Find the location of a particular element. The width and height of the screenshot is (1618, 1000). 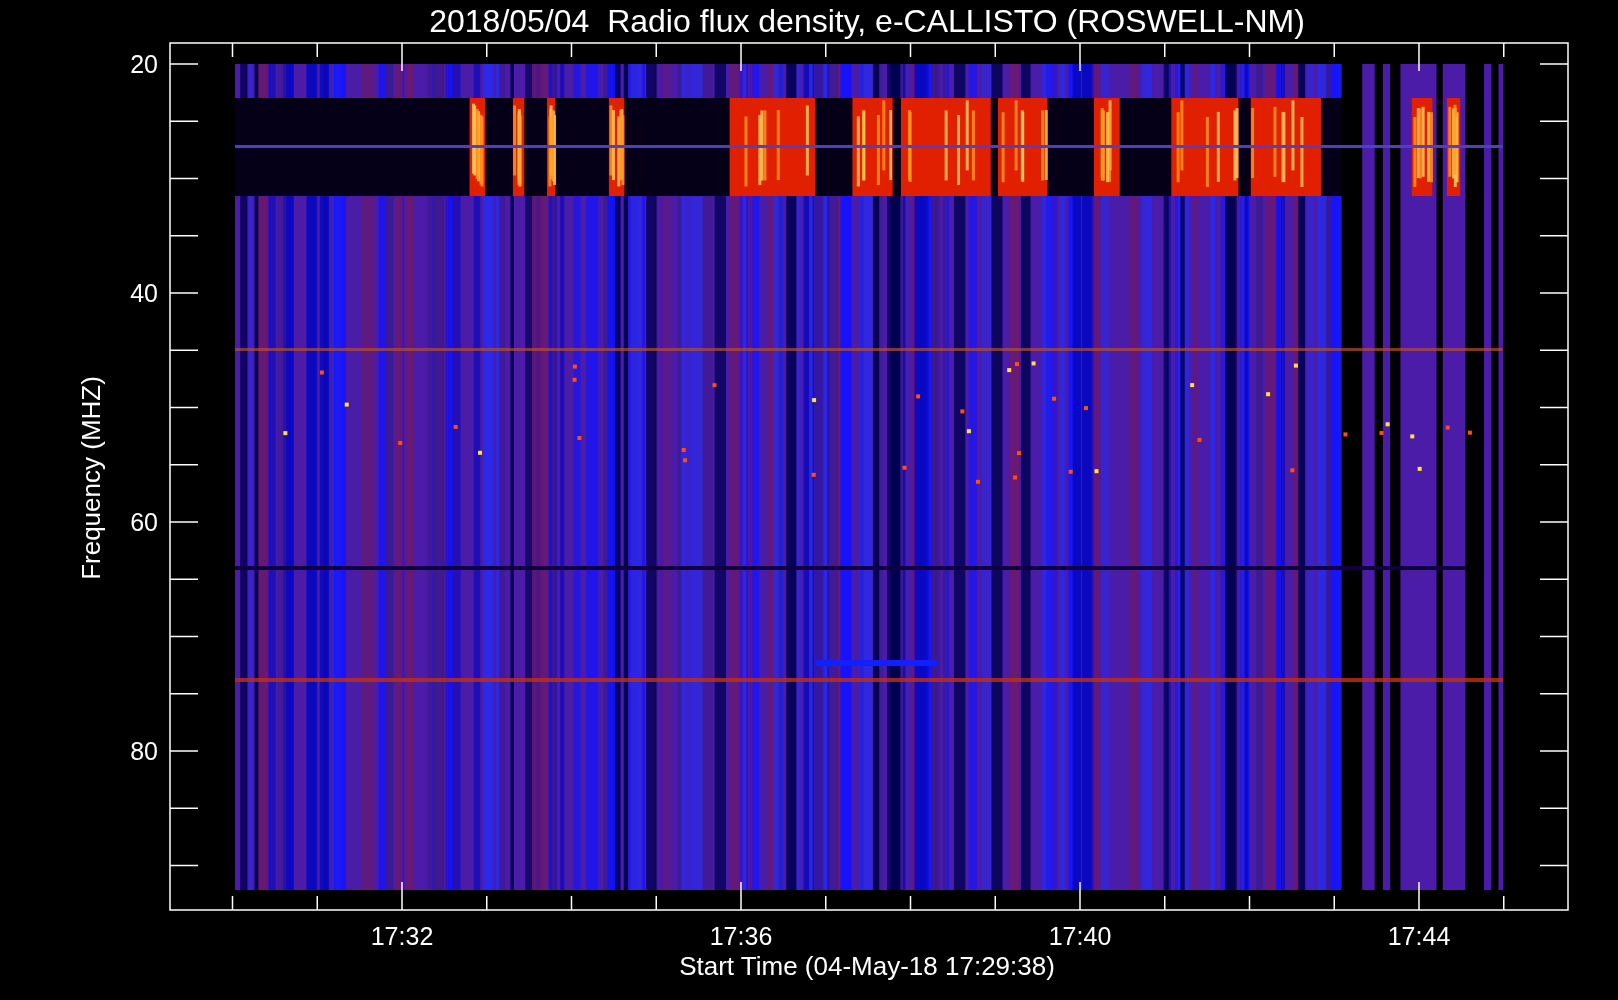

x-tick-label: 17:44 is located at coordinates (1419, 936).